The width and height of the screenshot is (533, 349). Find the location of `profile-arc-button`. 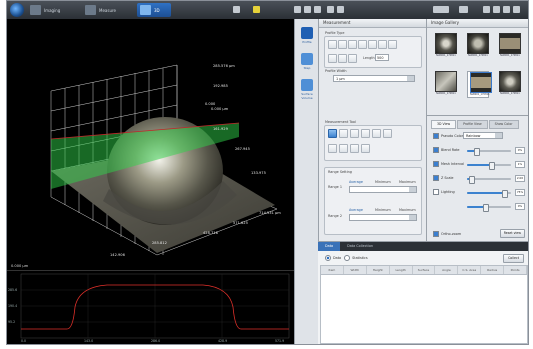

profile-arc-button is located at coordinates (372, 44).